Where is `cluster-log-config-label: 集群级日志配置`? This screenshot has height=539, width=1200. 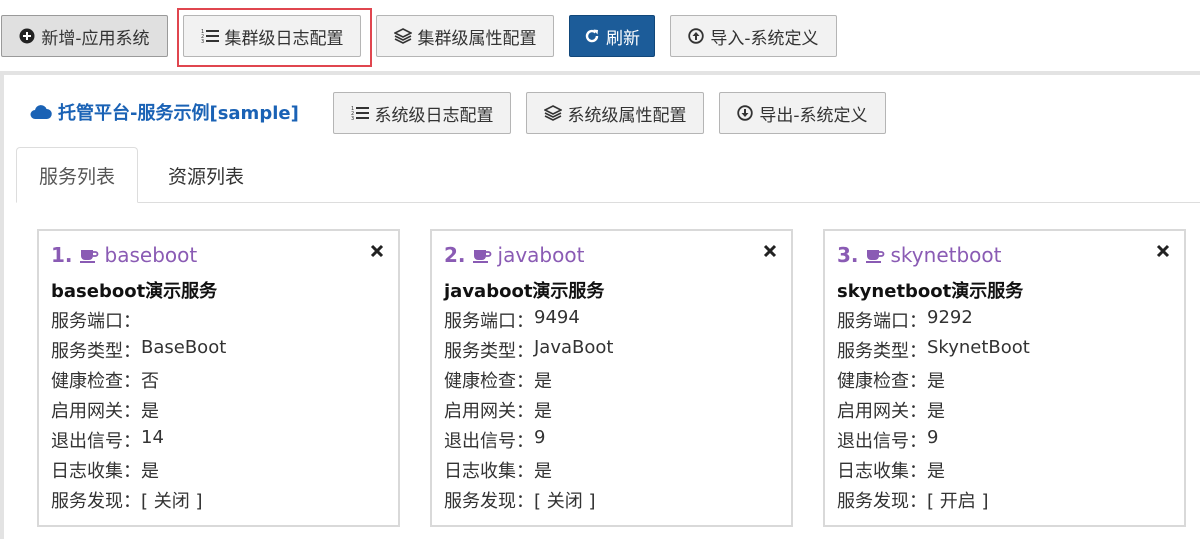 cluster-log-config-label: 集群级日志配置 is located at coordinates (284, 38).